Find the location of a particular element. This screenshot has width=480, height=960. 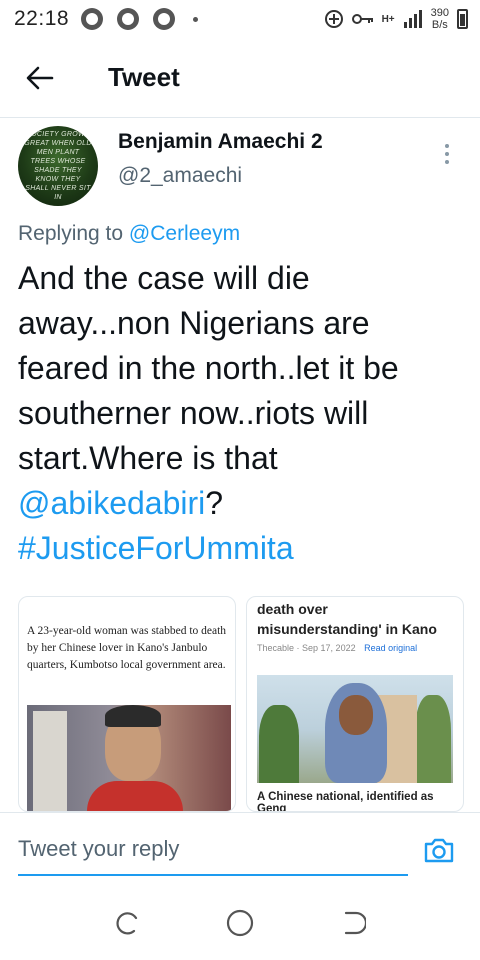

status-indicators: H+ 390 B/s is located at coordinates (396, 19).